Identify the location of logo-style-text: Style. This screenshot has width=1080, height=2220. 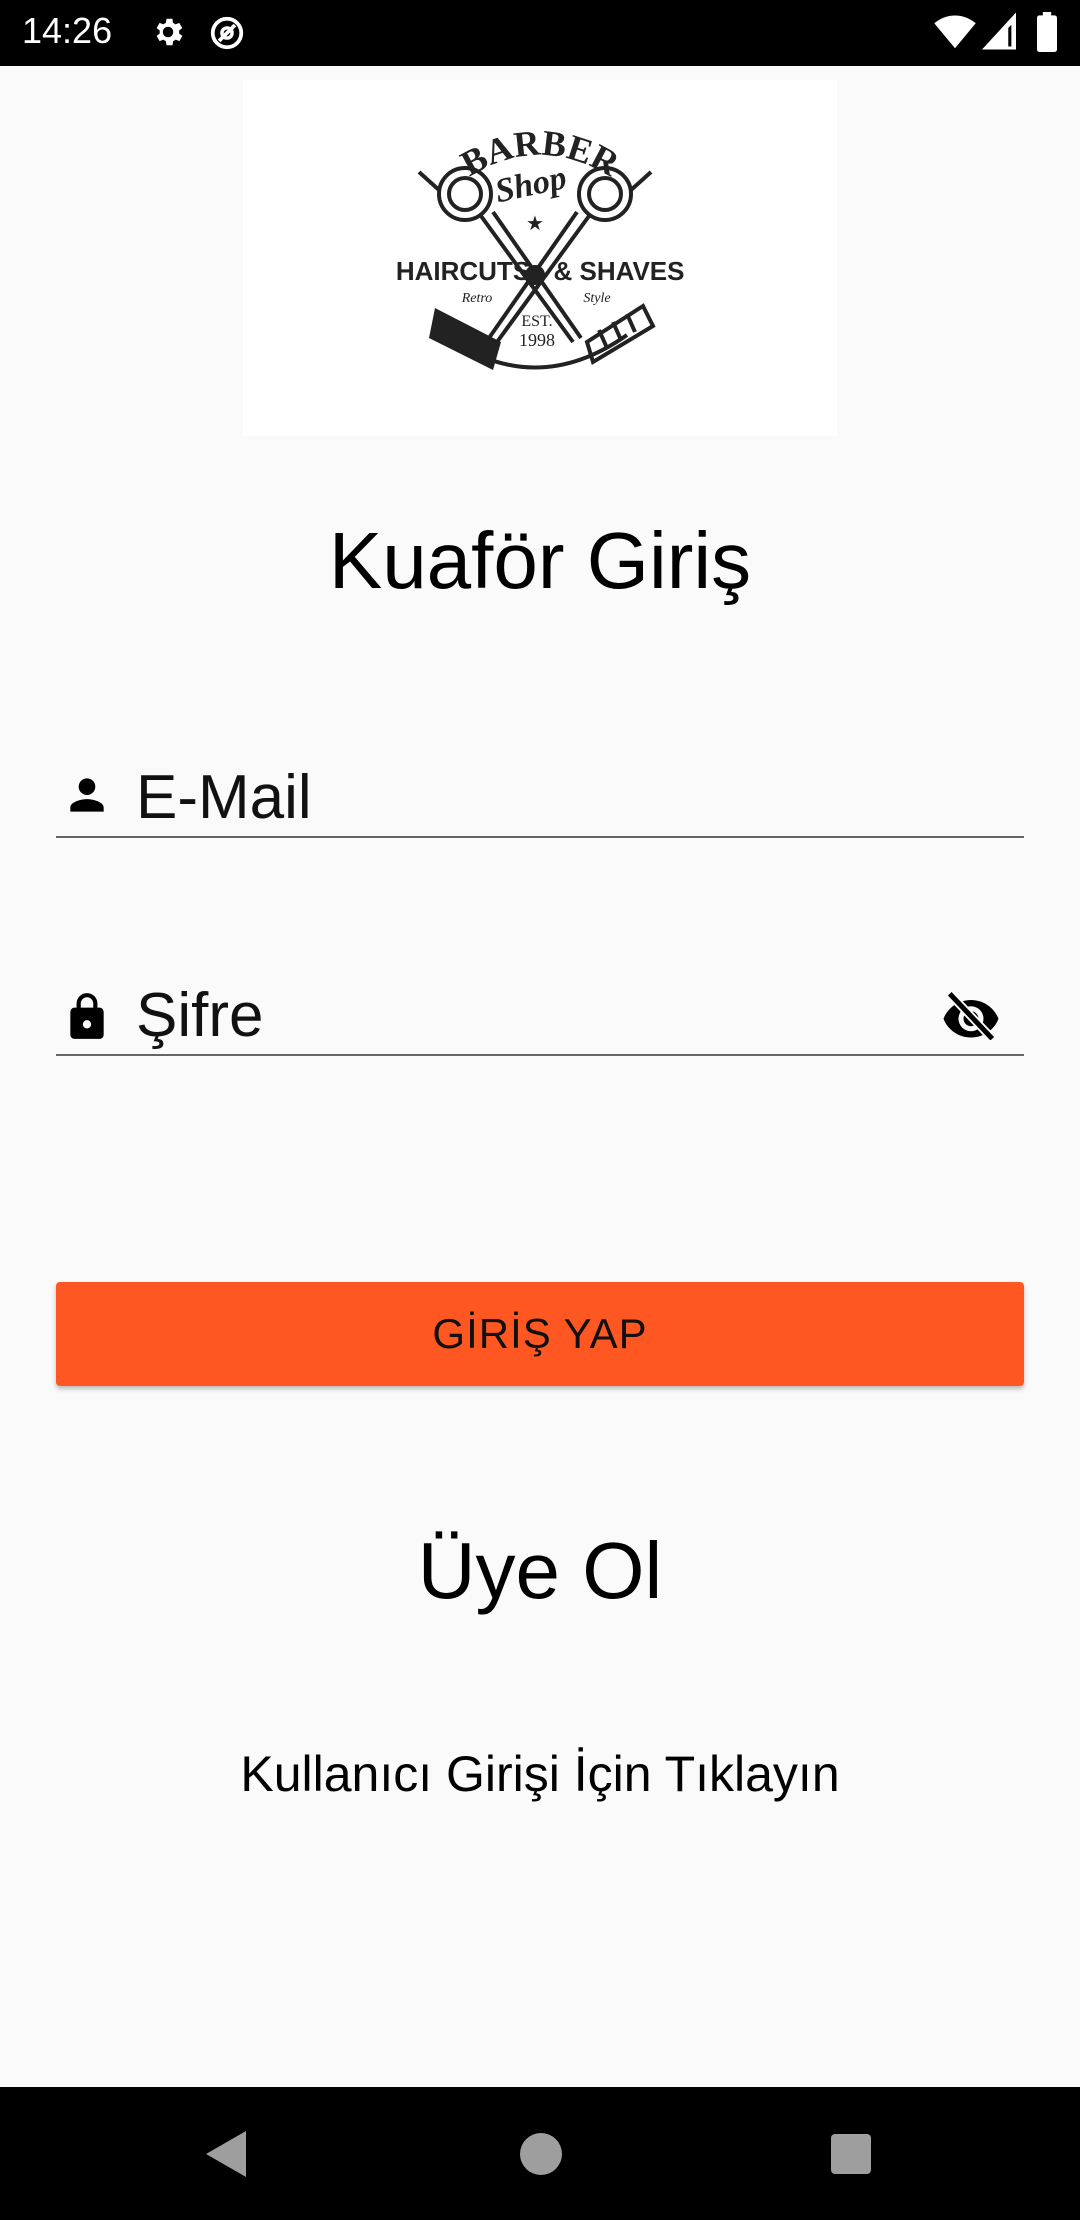
(596, 298).